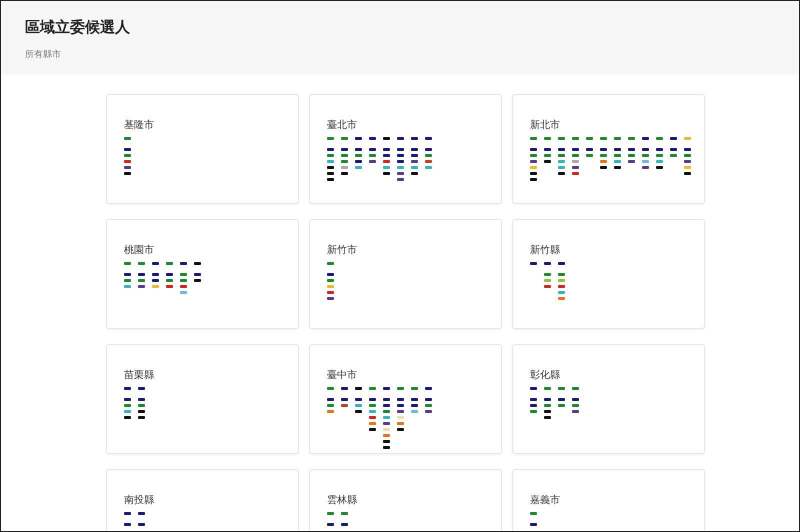 Image resolution: width=800 pixels, height=532 pixels. What do you see at coordinates (342, 126) in the screenshot?
I see `region-name: 臺北市` at bounding box center [342, 126].